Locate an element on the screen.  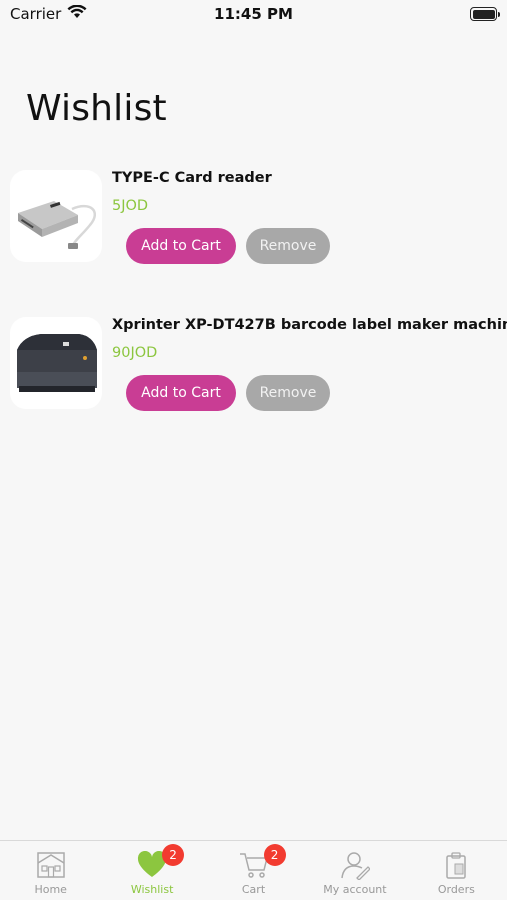
tab-cart: 2 Cart is located at coordinates (253, 870).